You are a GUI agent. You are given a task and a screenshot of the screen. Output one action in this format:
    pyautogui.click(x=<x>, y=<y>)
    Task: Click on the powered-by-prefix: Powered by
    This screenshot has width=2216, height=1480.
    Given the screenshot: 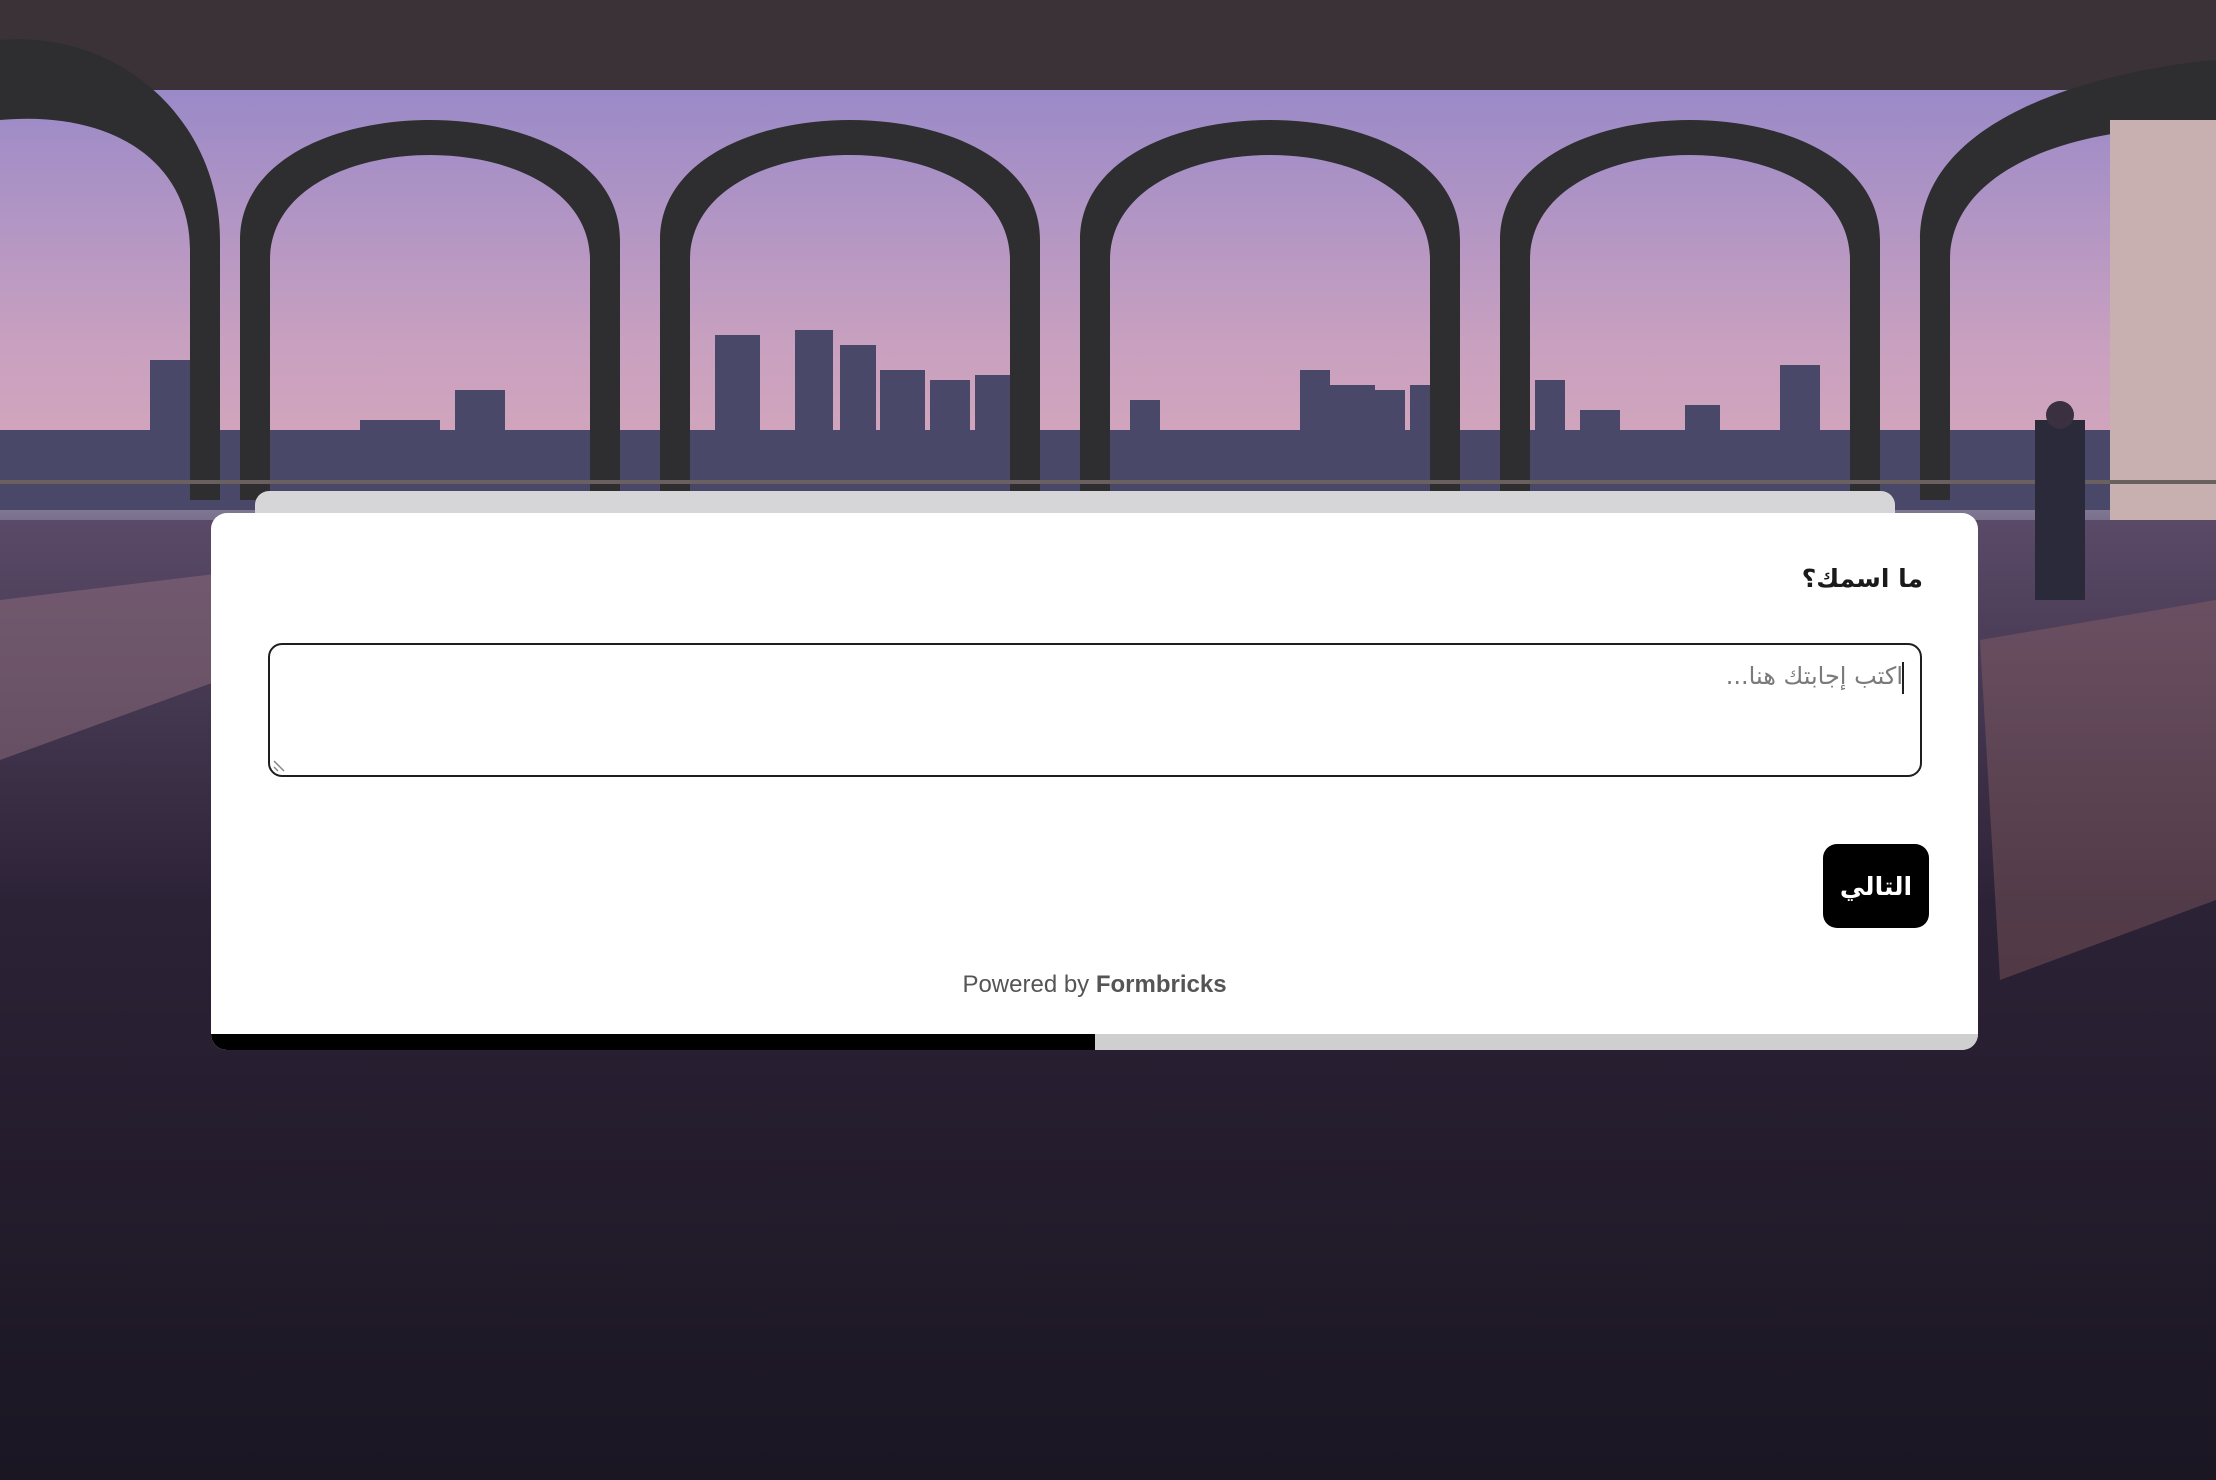 What is the action you would take?
    pyautogui.click(x=1029, y=984)
    